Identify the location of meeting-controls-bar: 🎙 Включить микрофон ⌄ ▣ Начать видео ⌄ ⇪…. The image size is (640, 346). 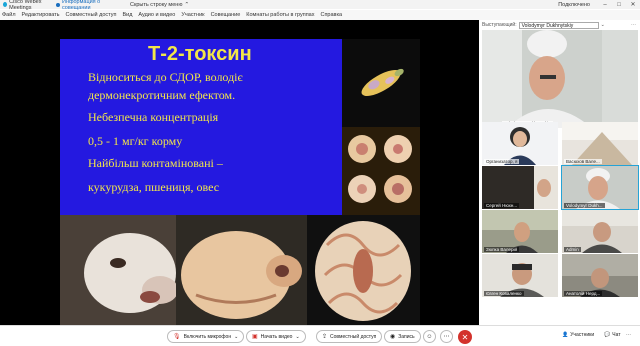
(320, 335).